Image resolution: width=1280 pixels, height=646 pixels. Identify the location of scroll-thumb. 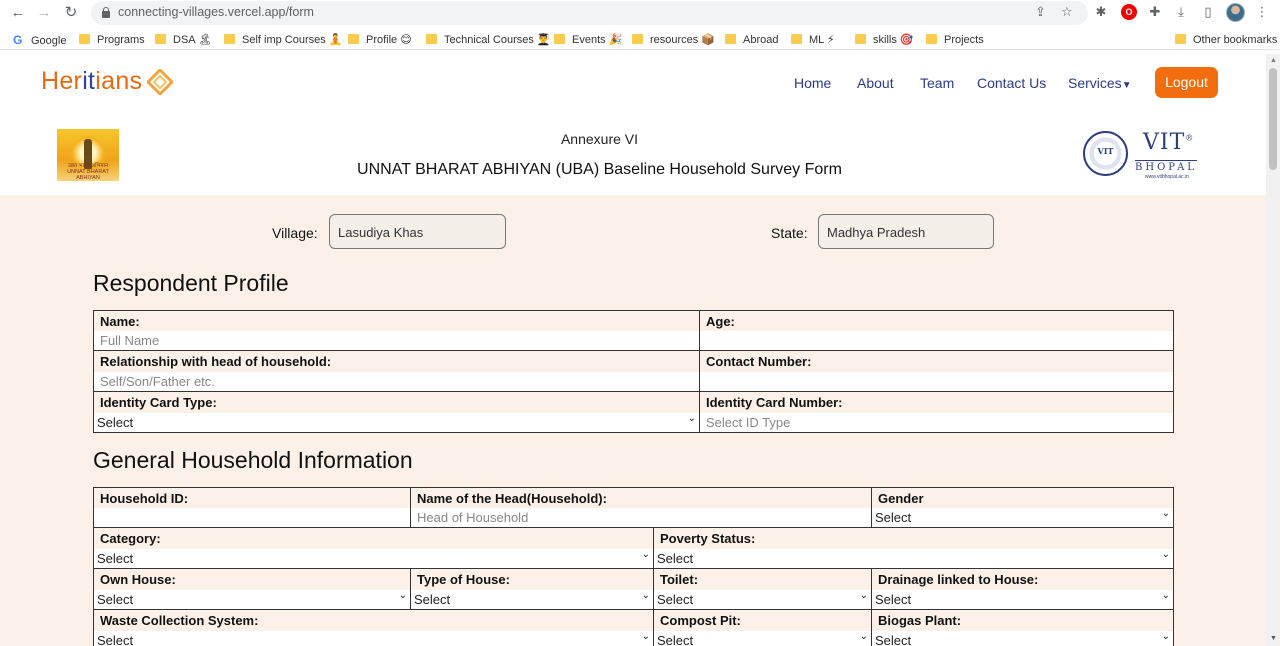
(1273, 119).